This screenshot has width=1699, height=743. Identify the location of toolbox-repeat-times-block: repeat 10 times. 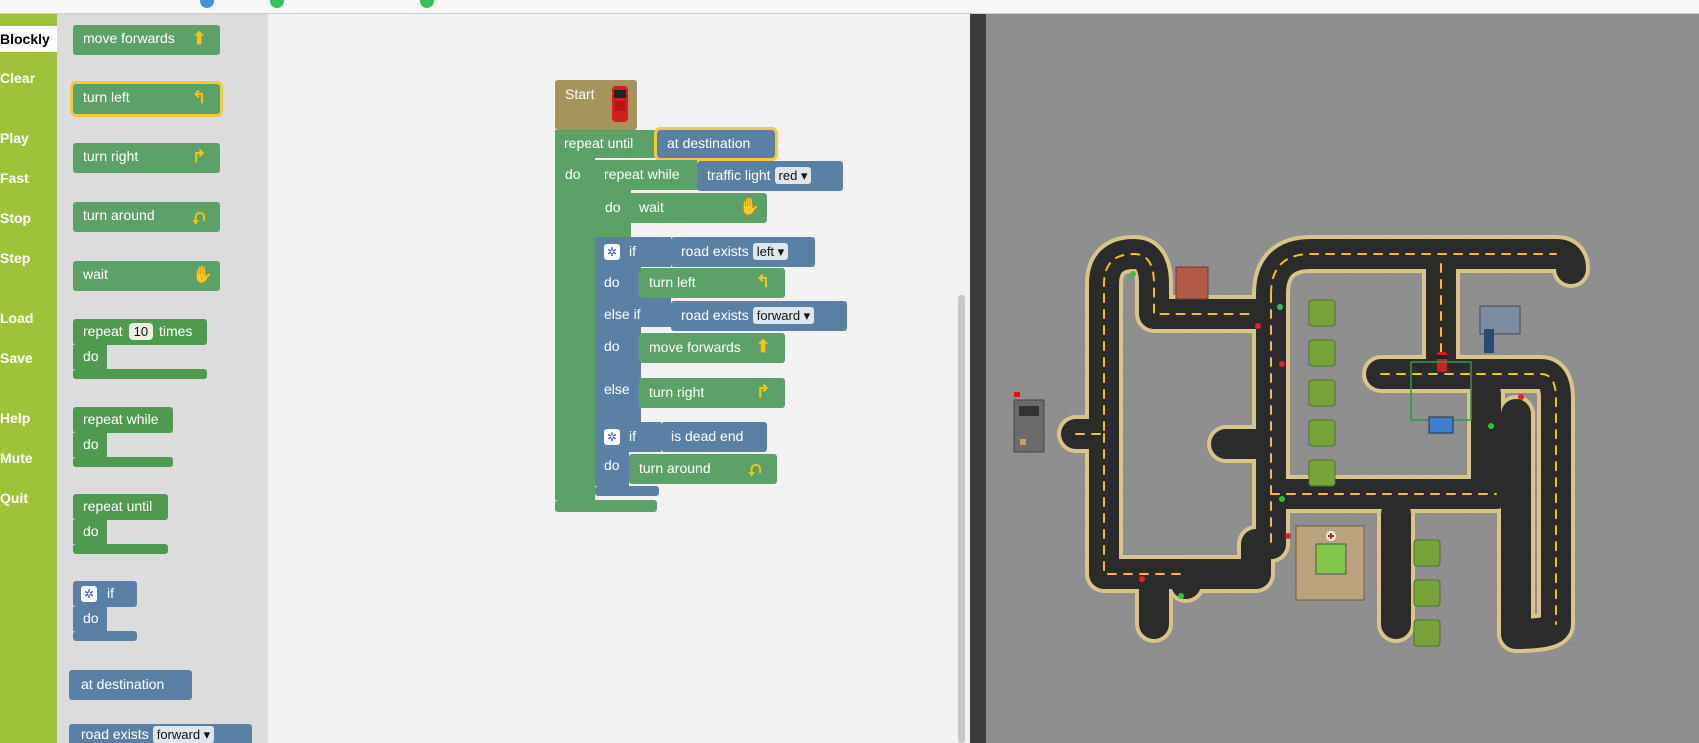
(140, 332).